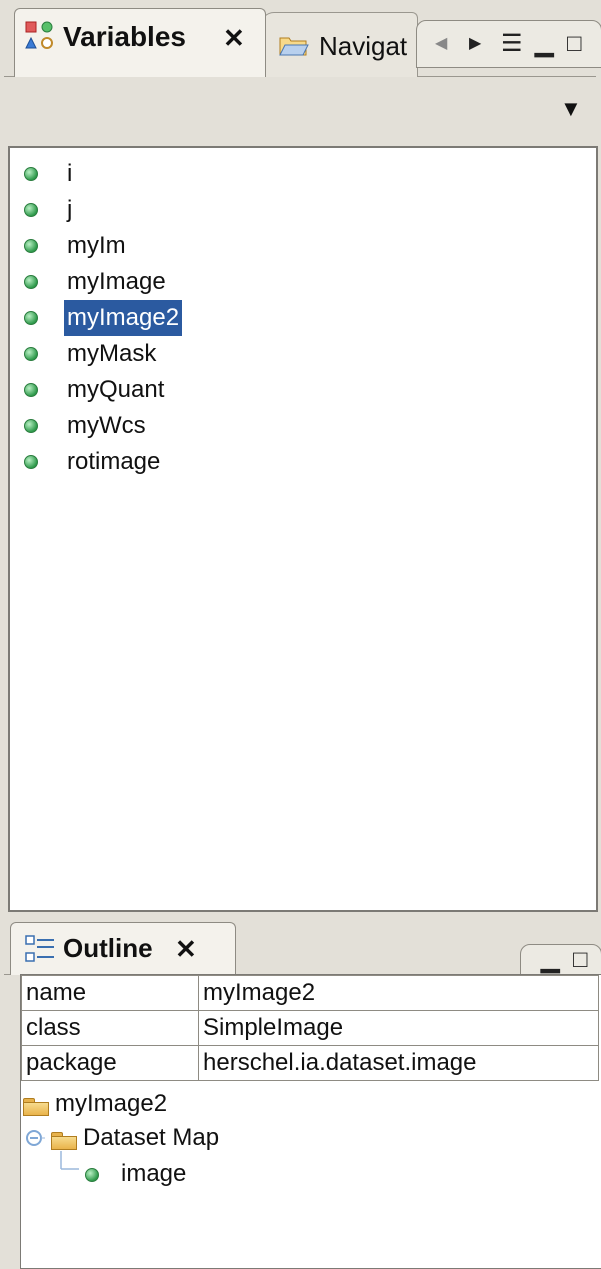 The width and height of the screenshot is (601, 1269). I want to click on property-key: name, so click(110, 993).